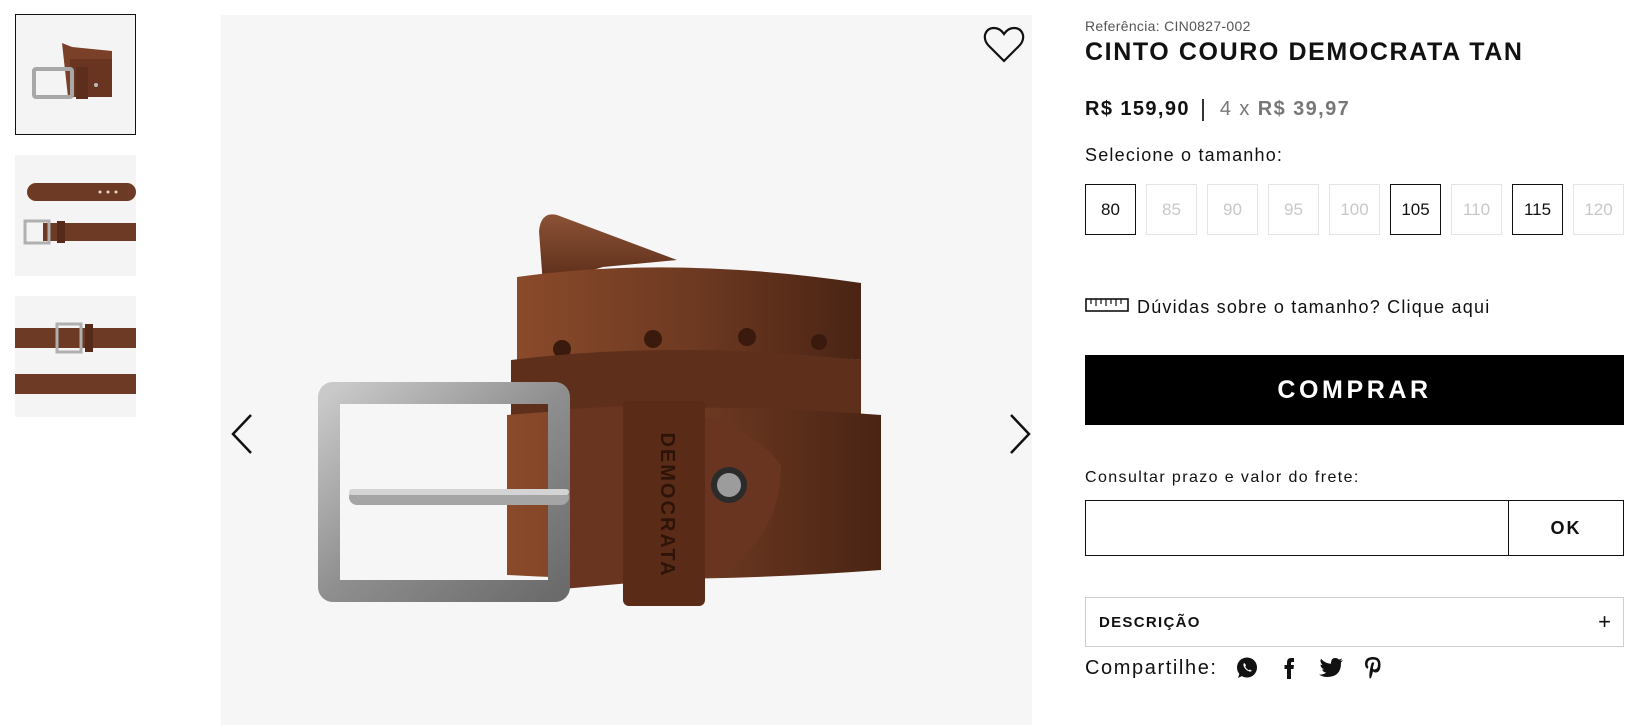 Image resolution: width=1642 pixels, height=725 pixels. I want to click on share-bar: Compartilhe:, so click(1243, 668).